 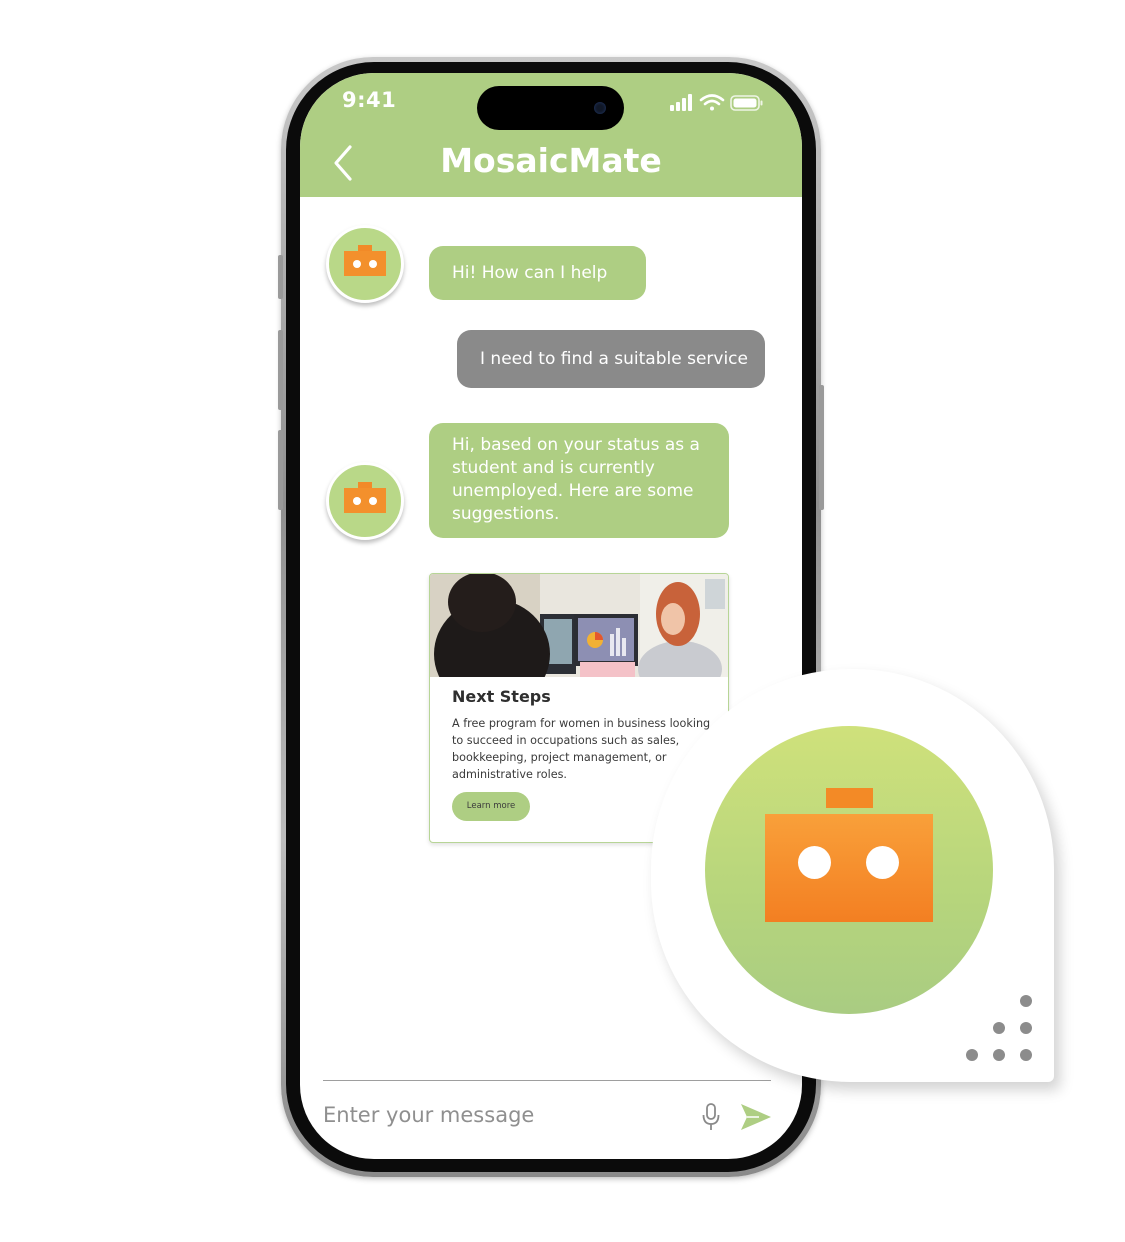 What do you see at coordinates (551, 135) in the screenshot?
I see `app-header: 9:41 MosaicMate` at bounding box center [551, 135].